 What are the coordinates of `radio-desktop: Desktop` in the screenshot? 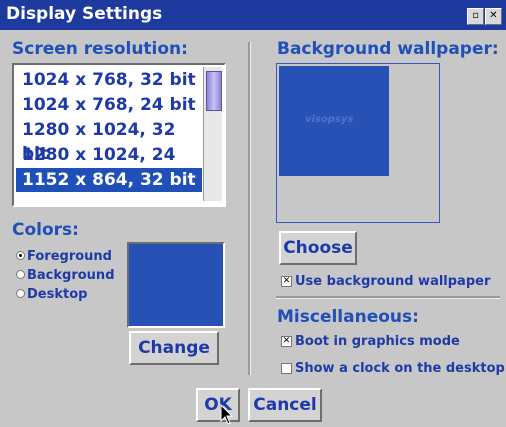 It's located at (51, 294).